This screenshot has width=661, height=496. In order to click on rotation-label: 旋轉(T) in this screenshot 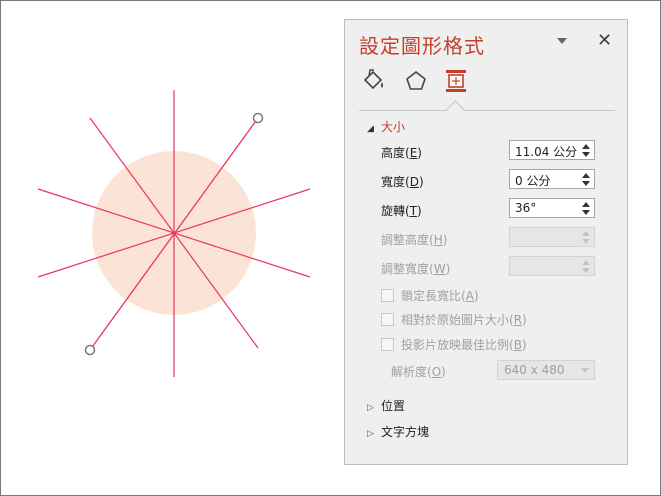, I will do `click(401, 211)`.